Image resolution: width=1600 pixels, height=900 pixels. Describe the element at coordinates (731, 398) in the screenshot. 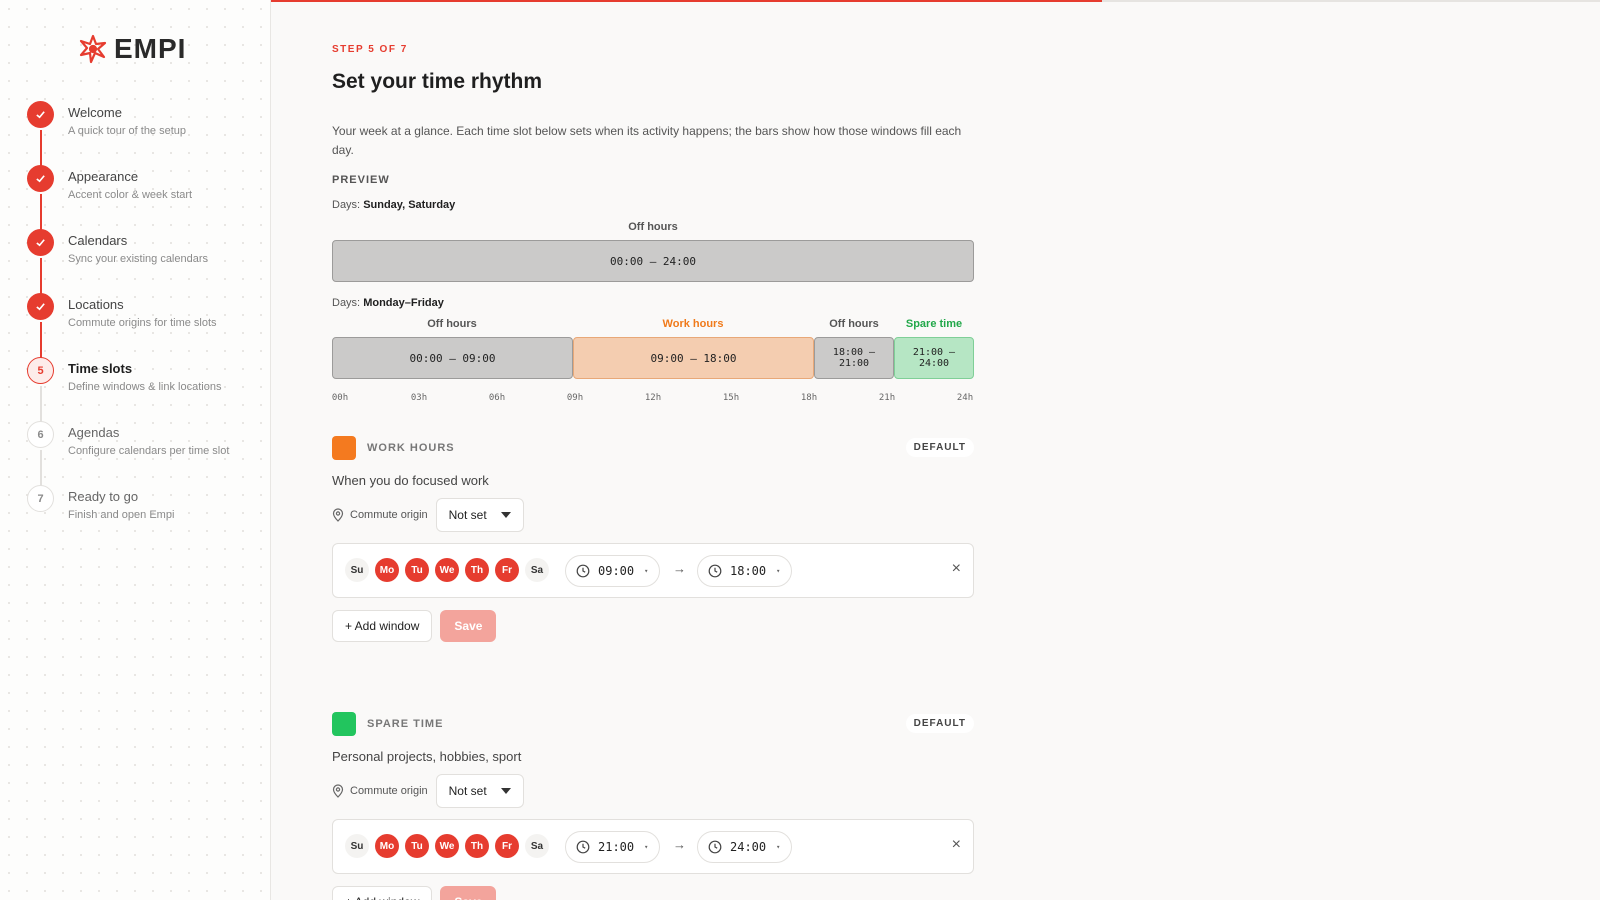

I see `axis-tick: 15h` at that location.